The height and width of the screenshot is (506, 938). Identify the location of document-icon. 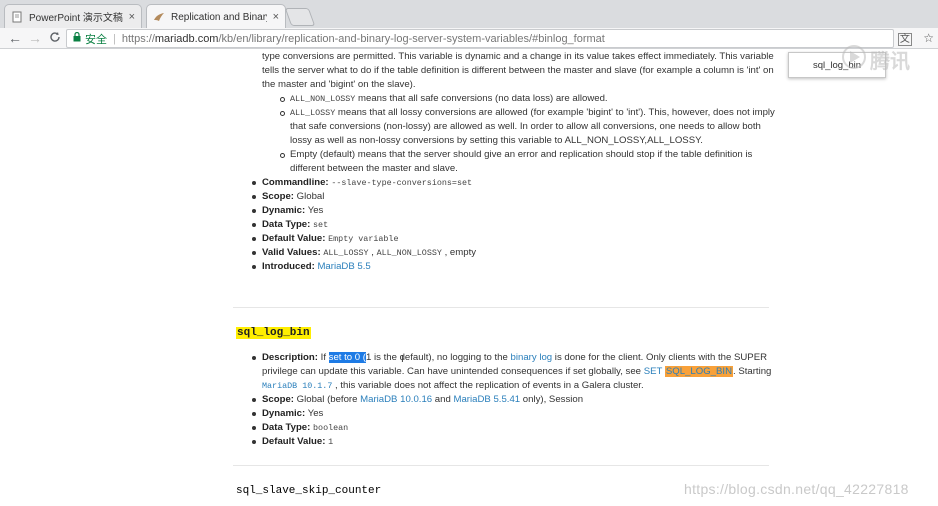
(17, 17).